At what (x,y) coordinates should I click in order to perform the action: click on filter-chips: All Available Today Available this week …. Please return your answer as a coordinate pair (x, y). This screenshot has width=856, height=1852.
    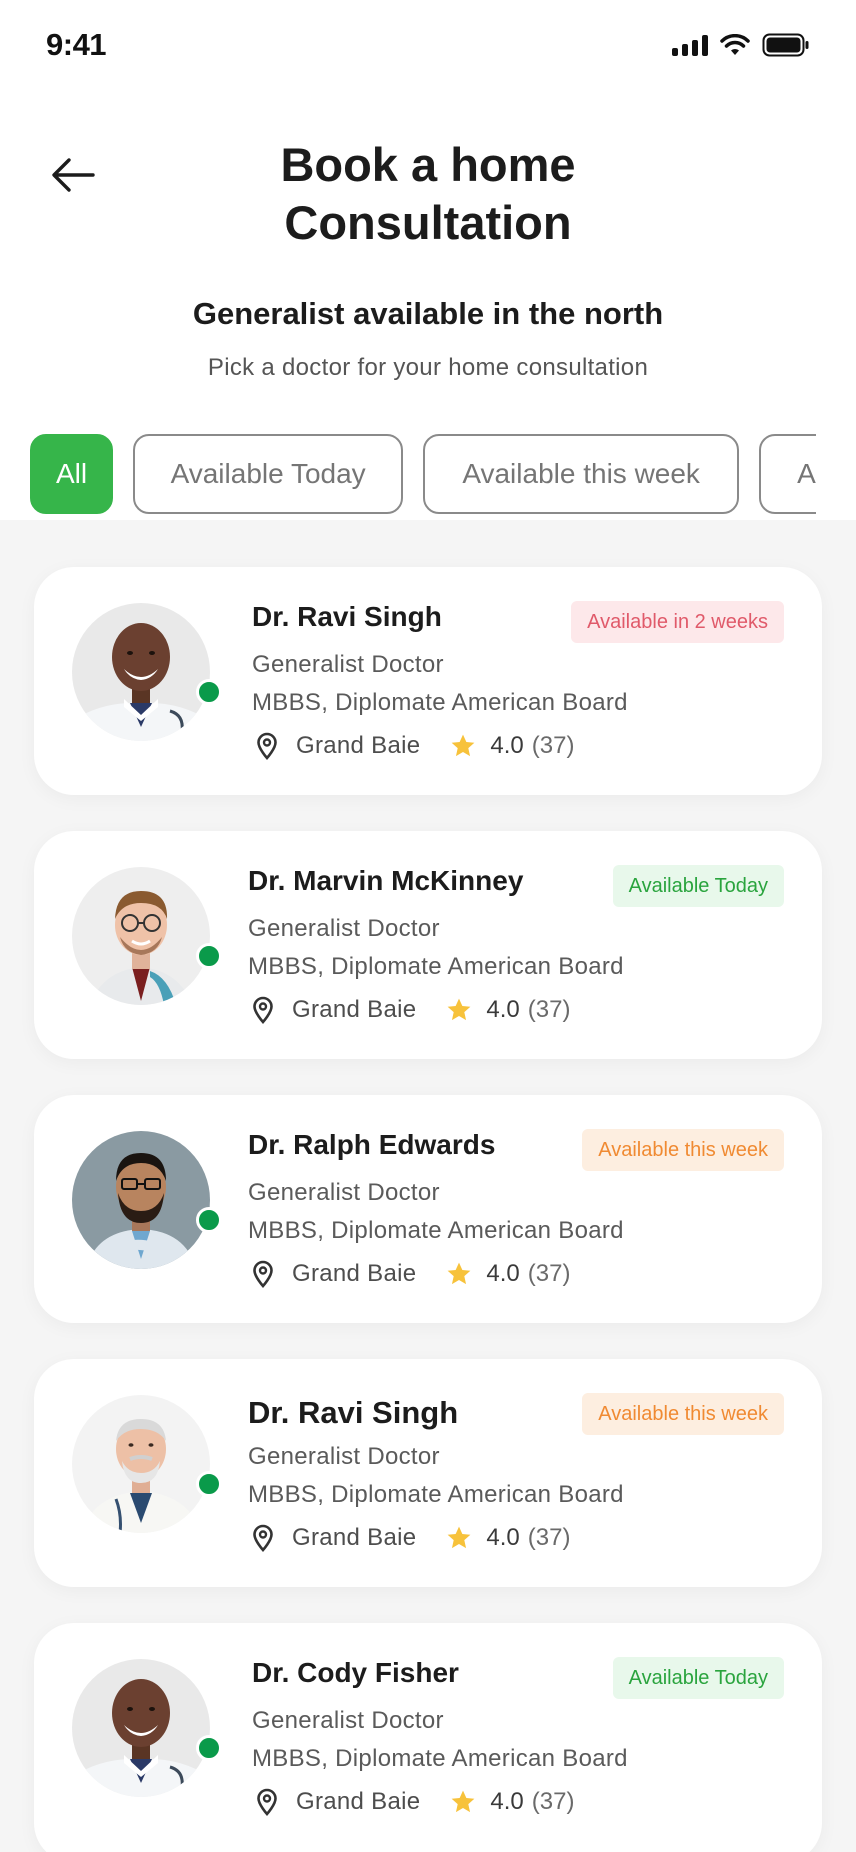
    Looking at the image, I should click on (423, 475).